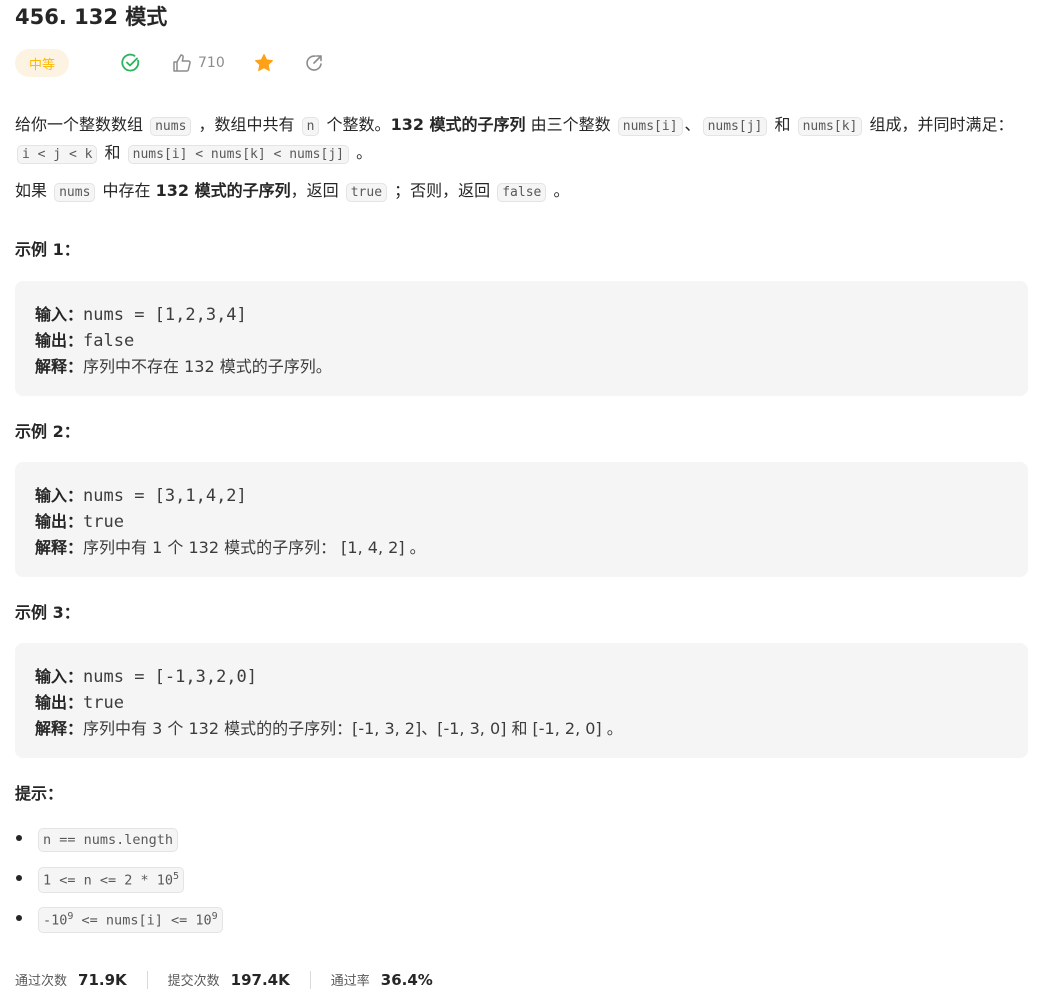 This screenshot has height=1000, width=1049. What do you see at coordinates (211, 63) in the screenshot?
I see `like-count: 710` at bounding box center [211, 63].